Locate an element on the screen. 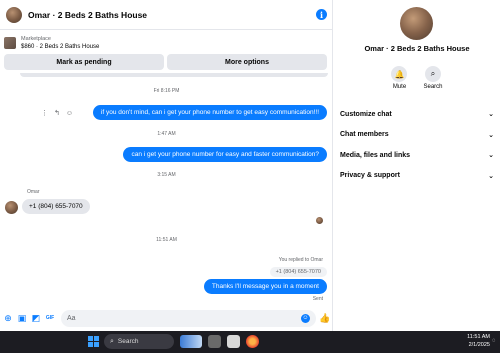 This screenshot has width=500, height=353. timestamp: 11:51 AM is located at coordinates (166, 240).